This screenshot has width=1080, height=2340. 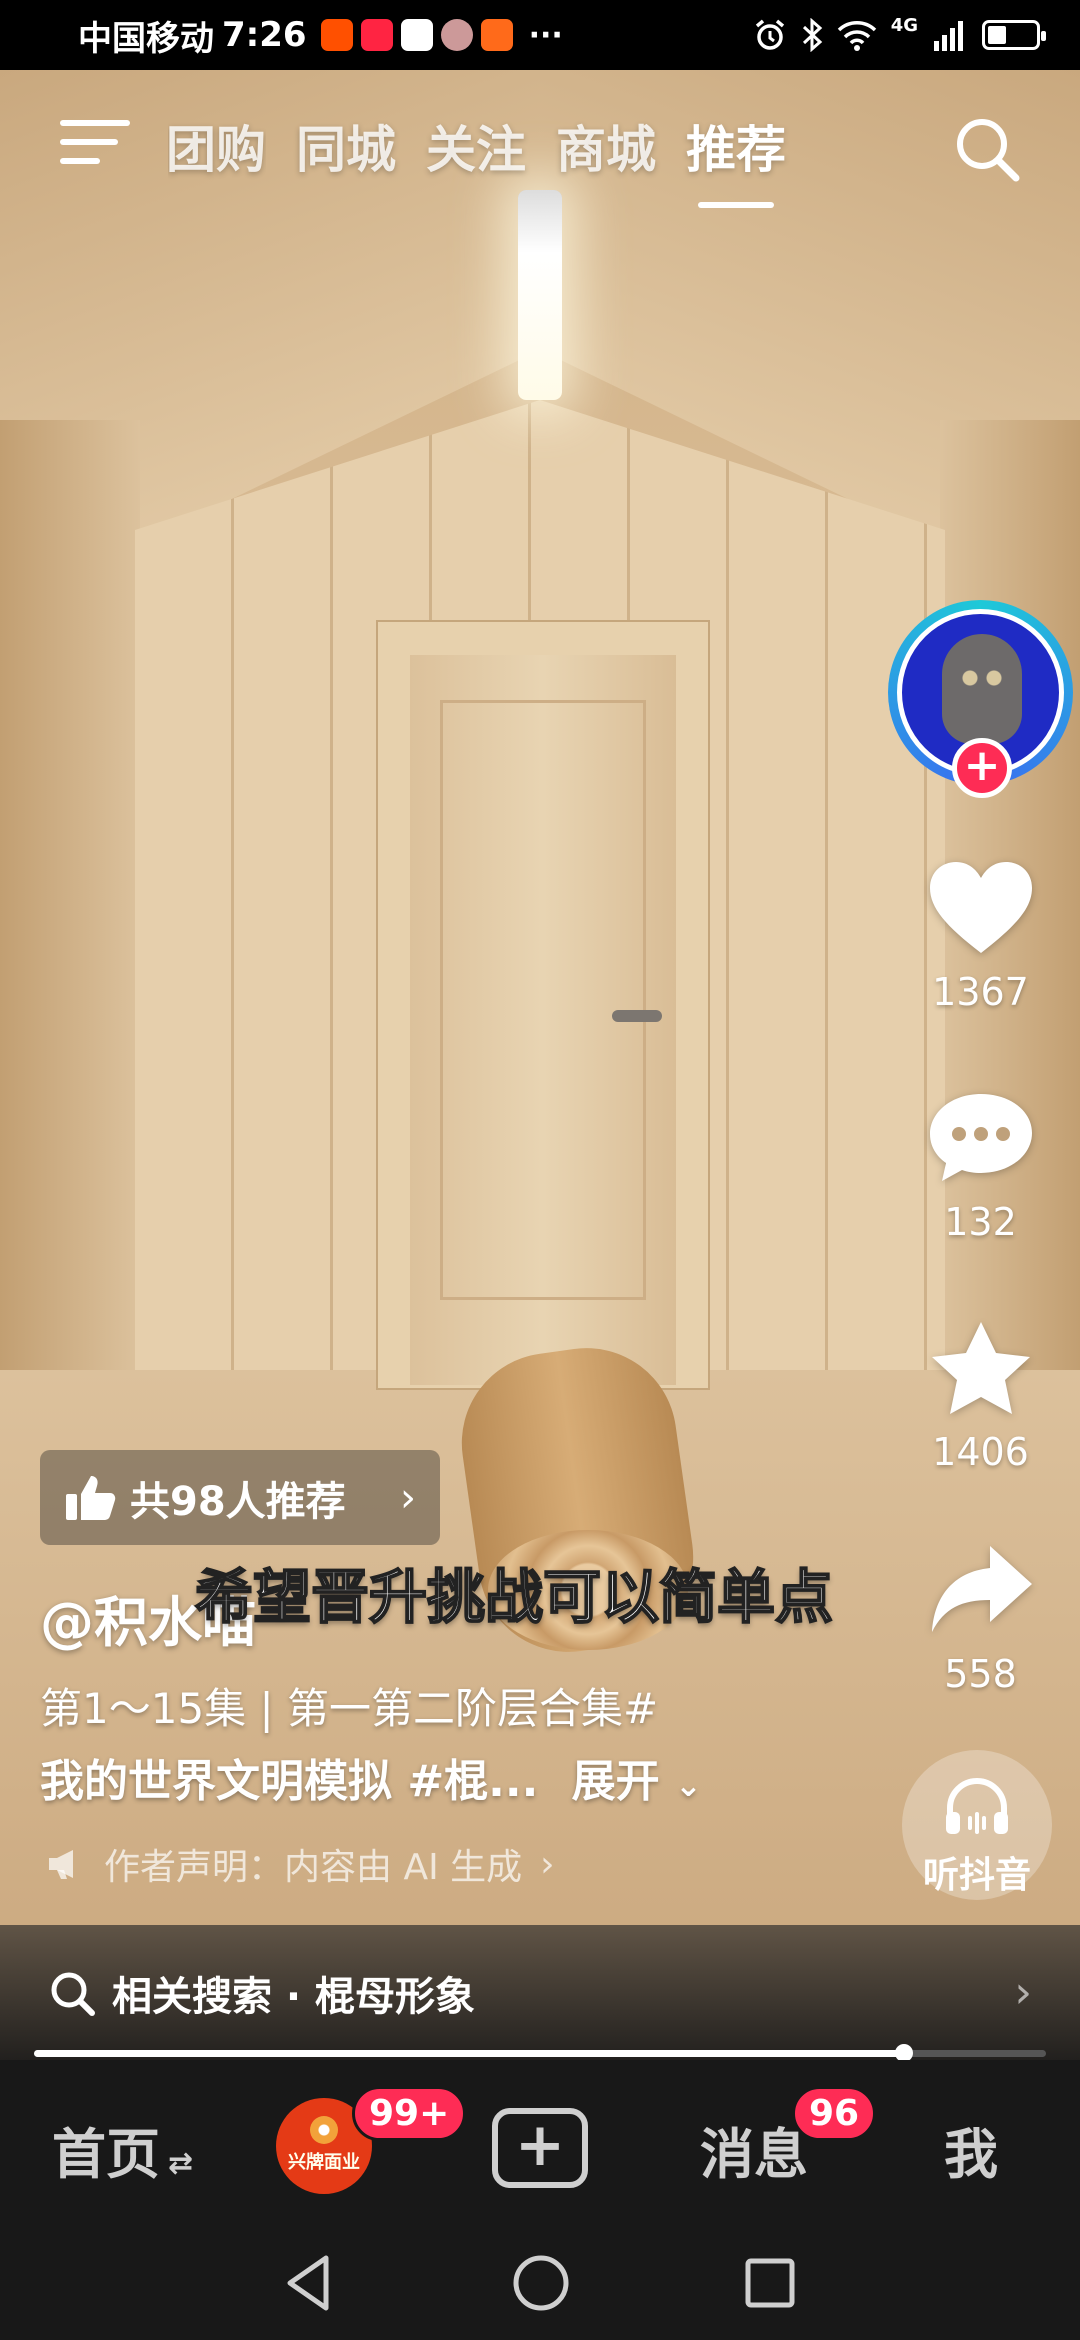 I want to click on status-time: 7:26, so click(x=264, y=35).